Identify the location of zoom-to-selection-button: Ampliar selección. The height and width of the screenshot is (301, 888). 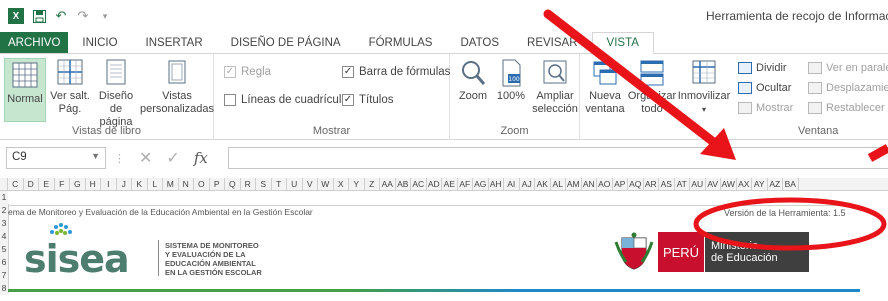
(555, 87).